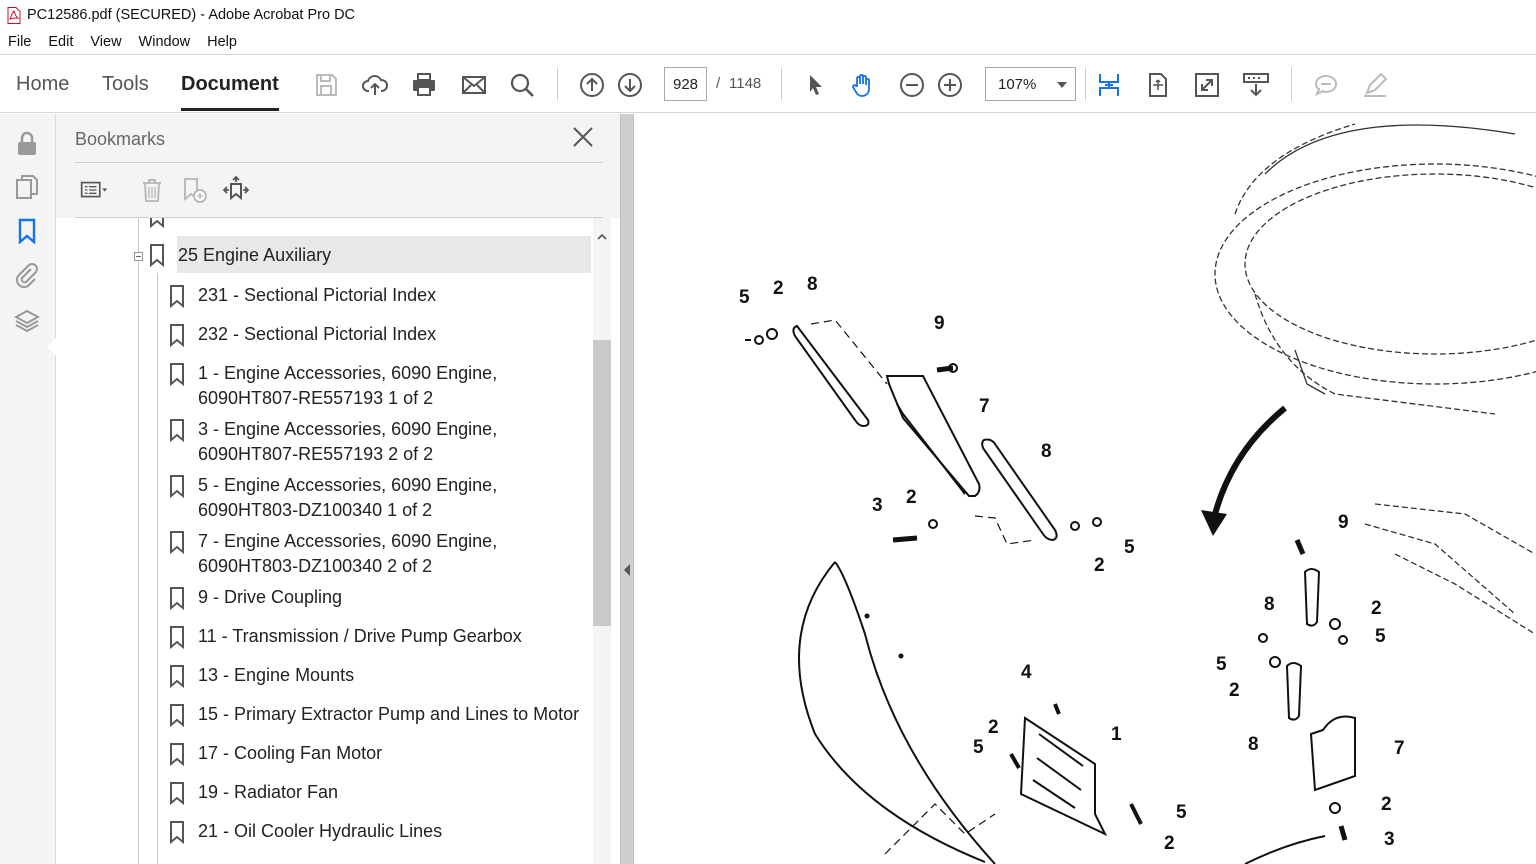 This screenshot has height=864, width=1536. I want to click on fullscreen-button, so click(1207, 85).